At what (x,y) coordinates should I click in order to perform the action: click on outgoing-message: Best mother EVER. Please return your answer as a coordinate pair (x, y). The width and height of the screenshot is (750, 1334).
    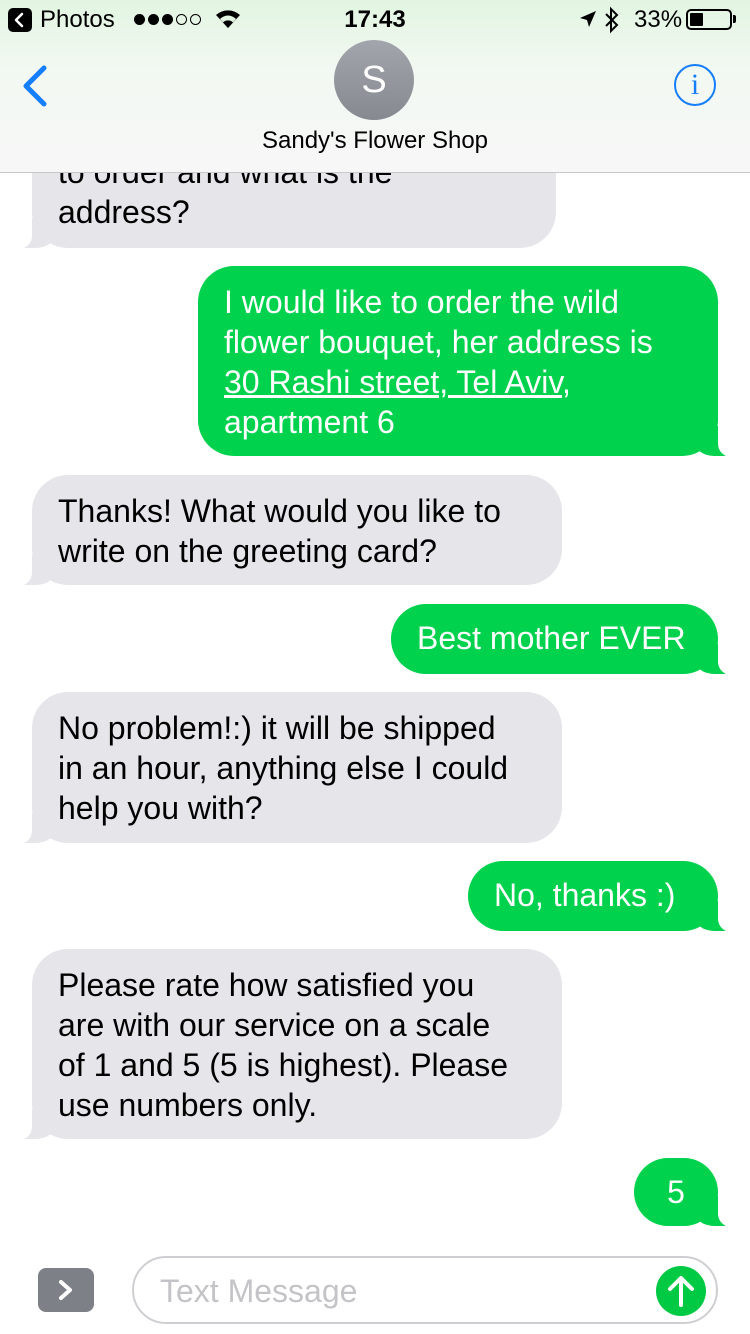
    Looking at the image, I should click on (570, 640).